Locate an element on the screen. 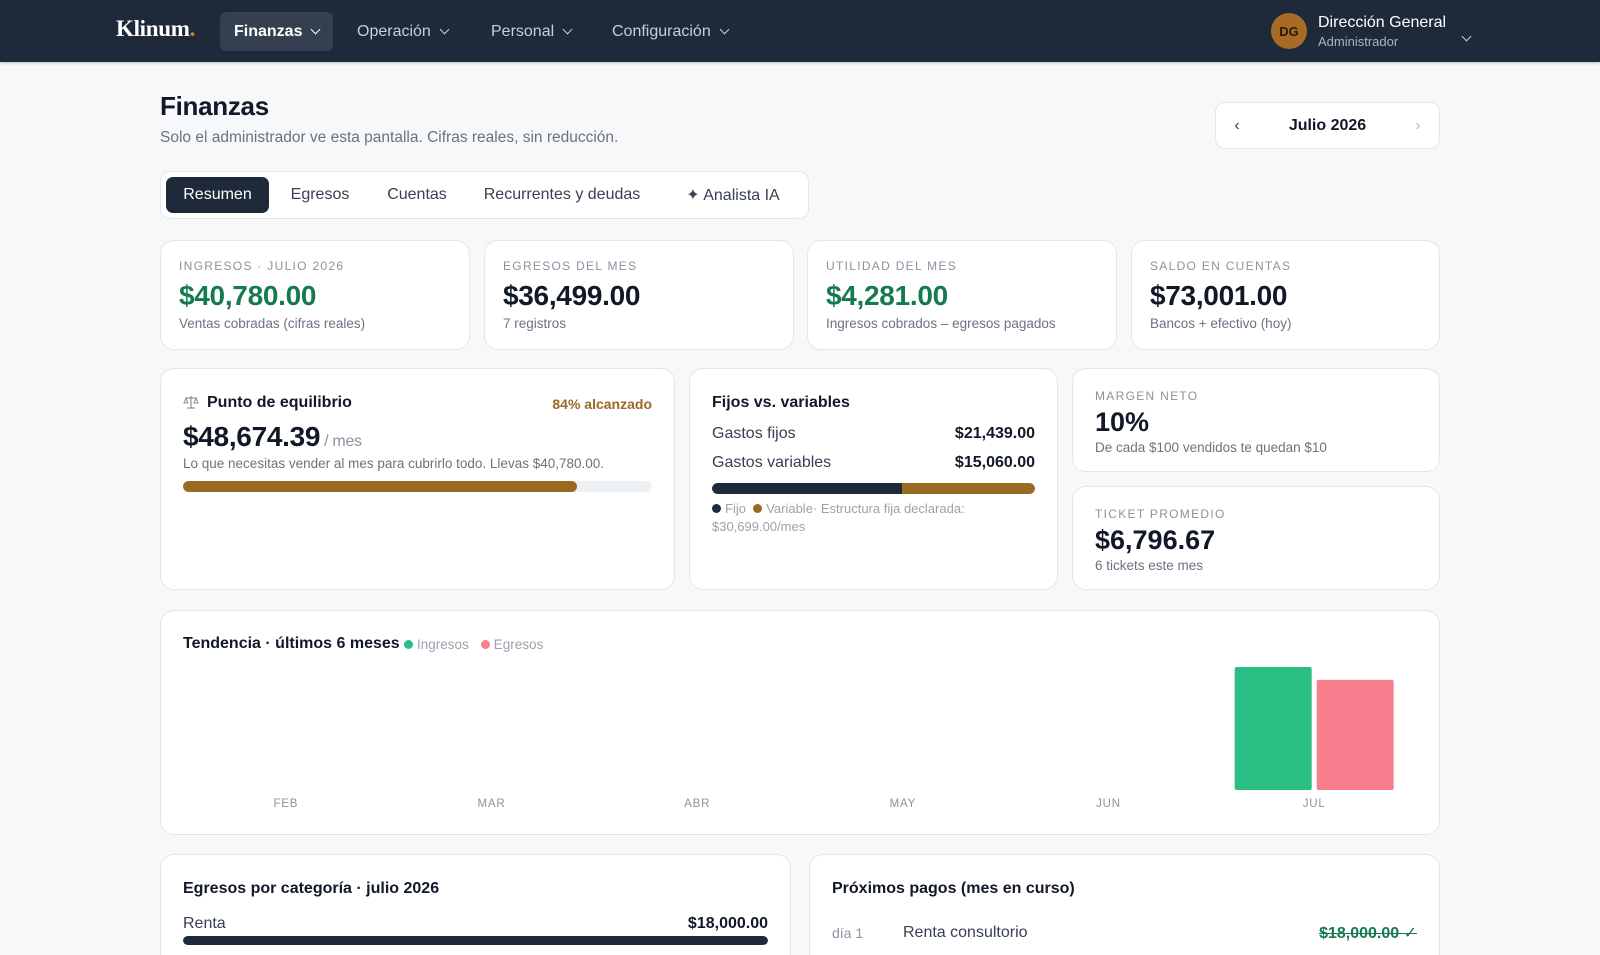  category-bar-track is located at coordinates (475, 940).